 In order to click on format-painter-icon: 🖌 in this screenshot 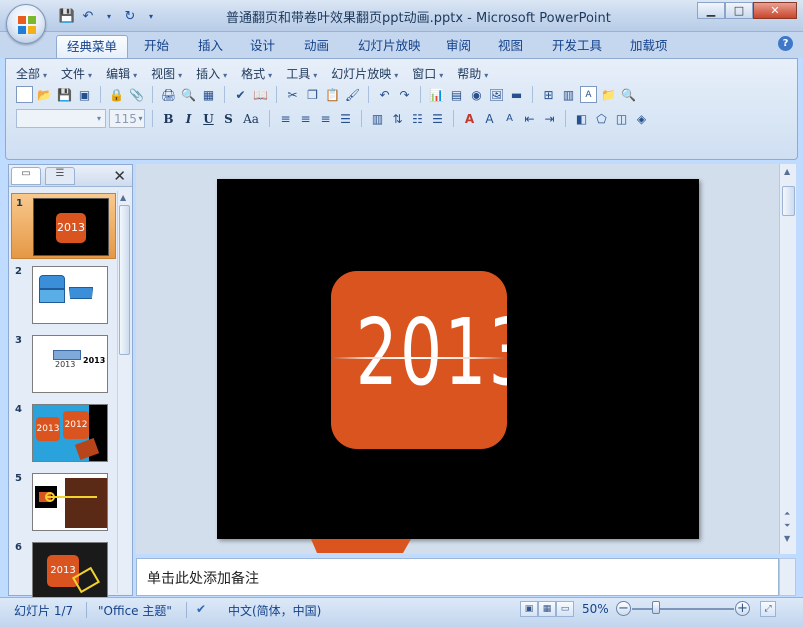, I will do `click(352, 94)`.